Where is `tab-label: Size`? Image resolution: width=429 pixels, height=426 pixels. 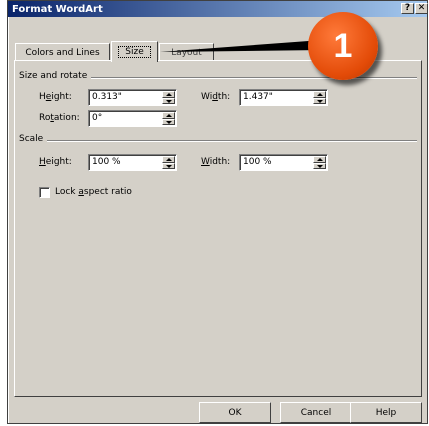
tab-label: Size is located at coordinates (134, 52).